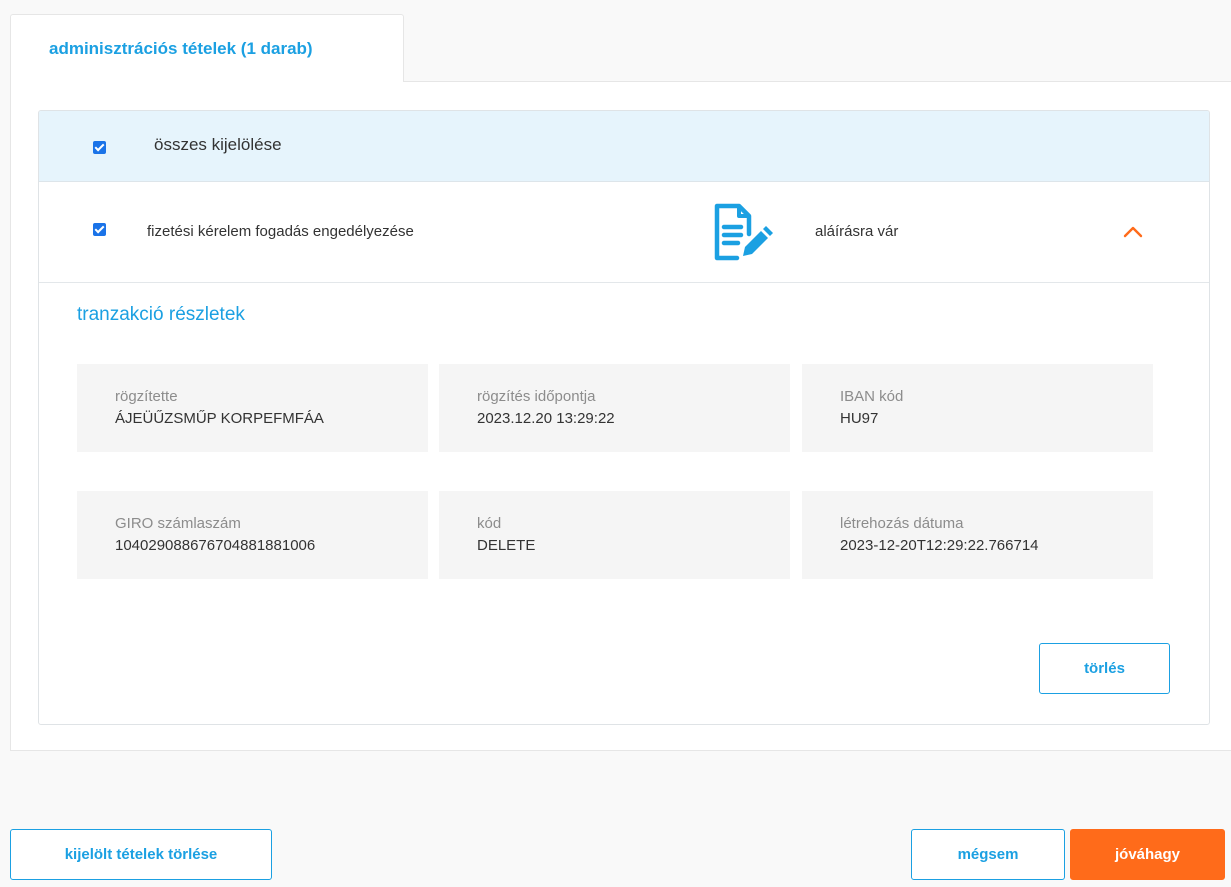 This screenshot has height=887, width=1231. Describe the element at coordinates (977, 408) in the screenshot. I see `field-iban: IBAN kód HU97` at that location.